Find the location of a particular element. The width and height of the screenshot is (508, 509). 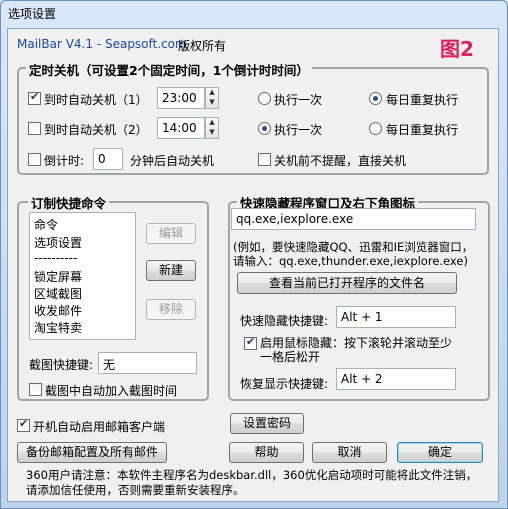

auto-add-time-label: 截图中自动加入截图时间 is located at coordinates (111, 391).